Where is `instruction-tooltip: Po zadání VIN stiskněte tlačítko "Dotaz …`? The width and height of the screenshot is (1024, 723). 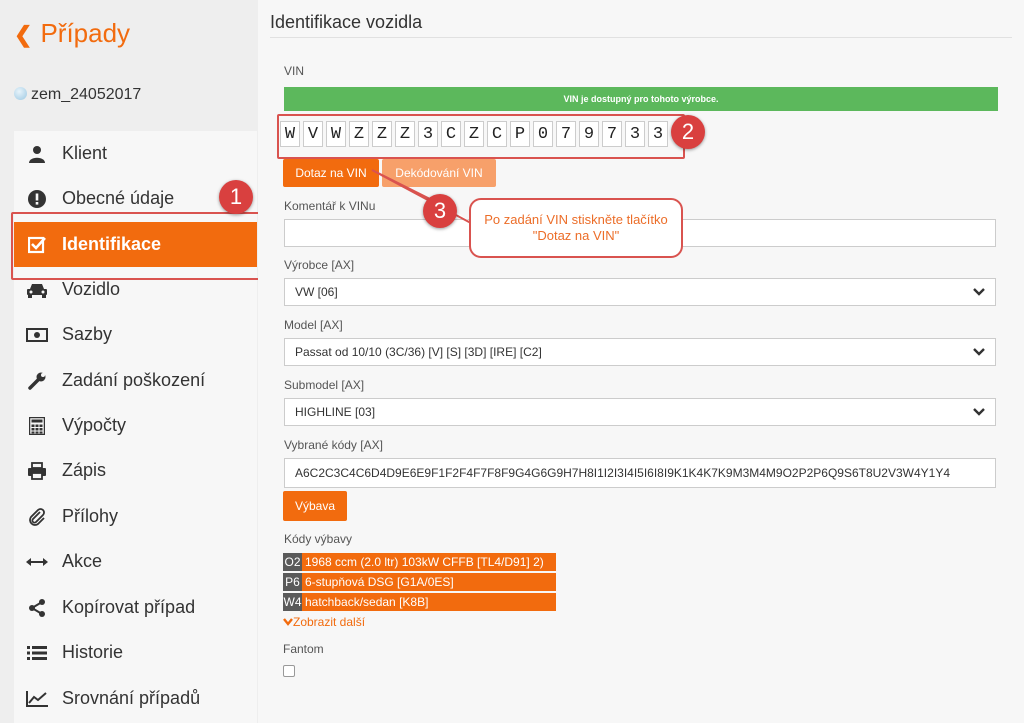
instruction-tooltip: Po zadání VIN stiskněte tlačítko "Dotaz … is located at coordinates (576, 228).